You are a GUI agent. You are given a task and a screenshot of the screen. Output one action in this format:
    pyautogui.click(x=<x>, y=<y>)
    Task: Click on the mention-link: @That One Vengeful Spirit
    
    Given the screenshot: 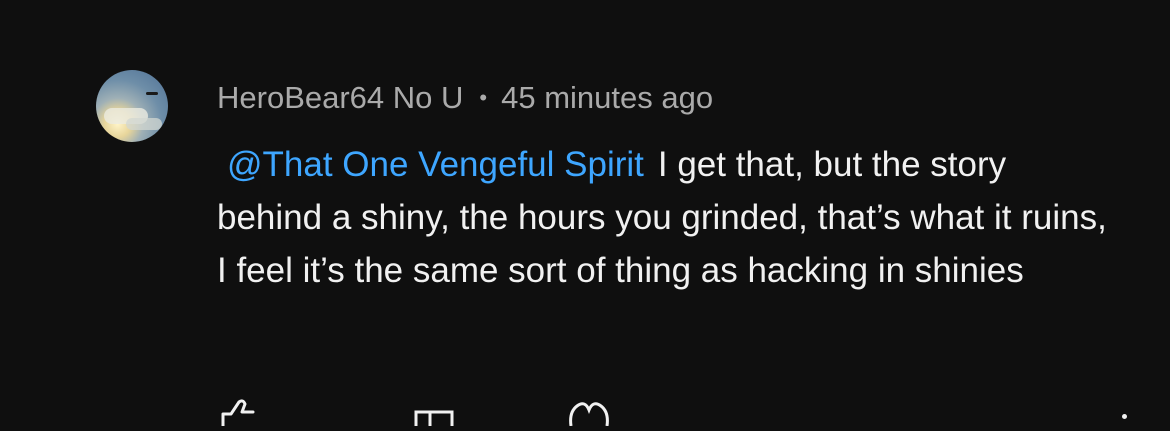 What is the action you would take?
    pyautogui.click(x=435, y=164)
    